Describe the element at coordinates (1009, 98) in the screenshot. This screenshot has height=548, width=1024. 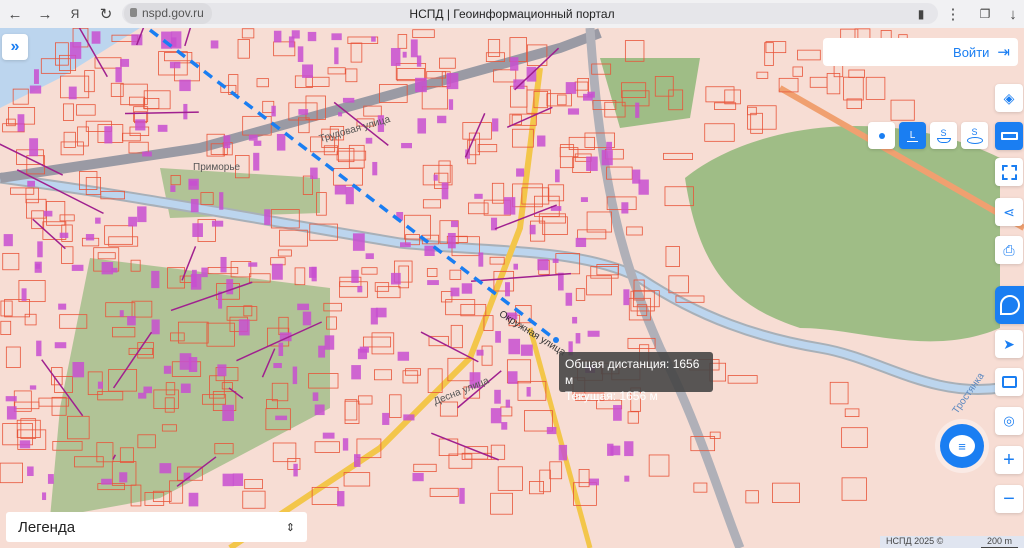
I see `layers-button: ◈` at that location.